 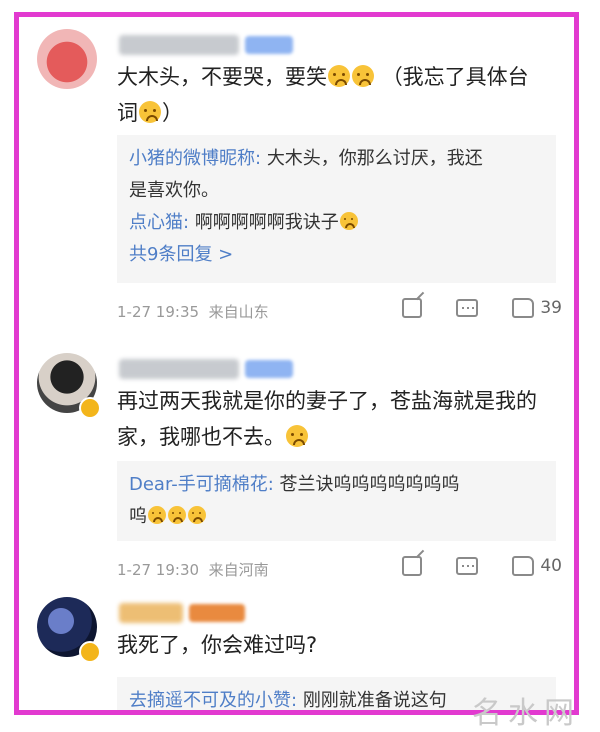 What do you see at coordinates (195, 158) in the screenshot?
I see `reply-author-link: 小猪的微博昵称:` at bounding box center [195, 158].